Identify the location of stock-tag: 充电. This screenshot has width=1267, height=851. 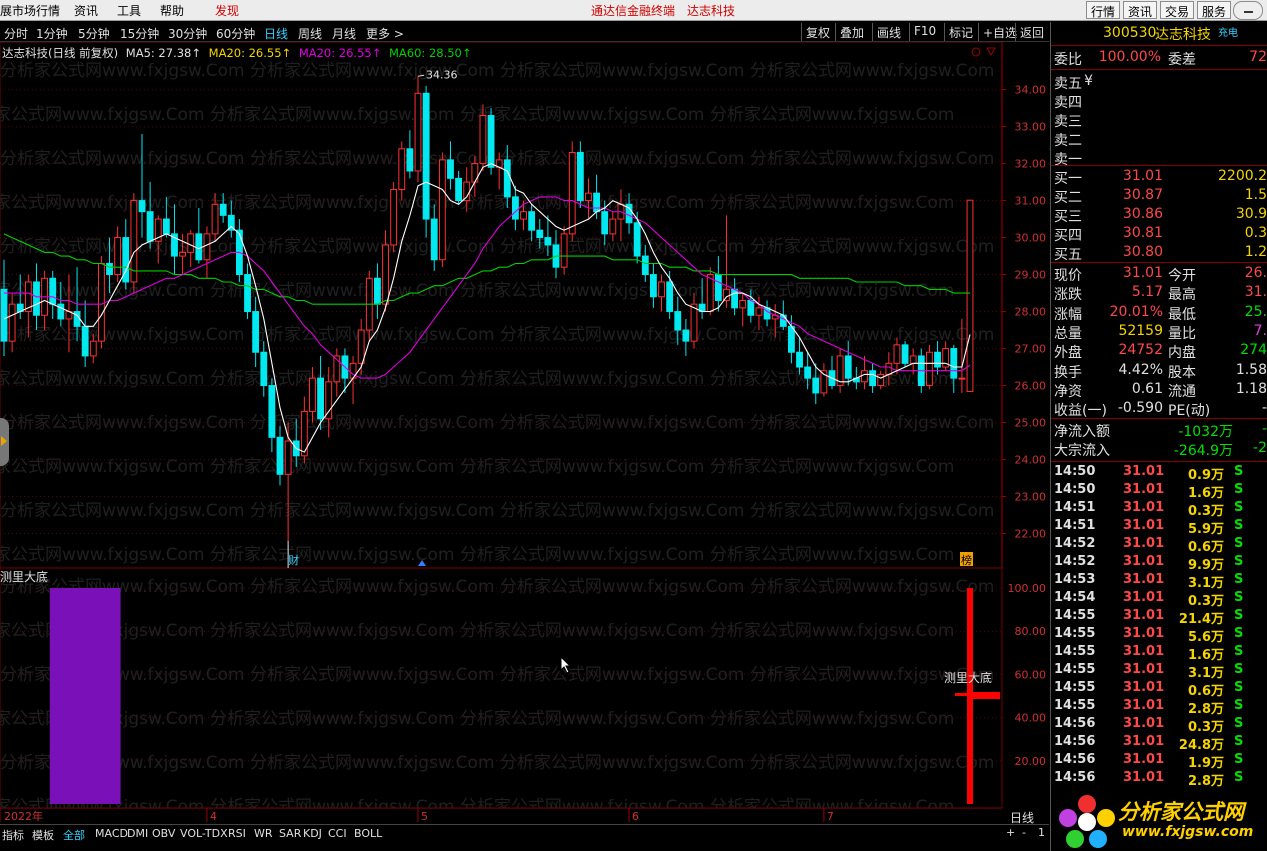
(1228, 33).